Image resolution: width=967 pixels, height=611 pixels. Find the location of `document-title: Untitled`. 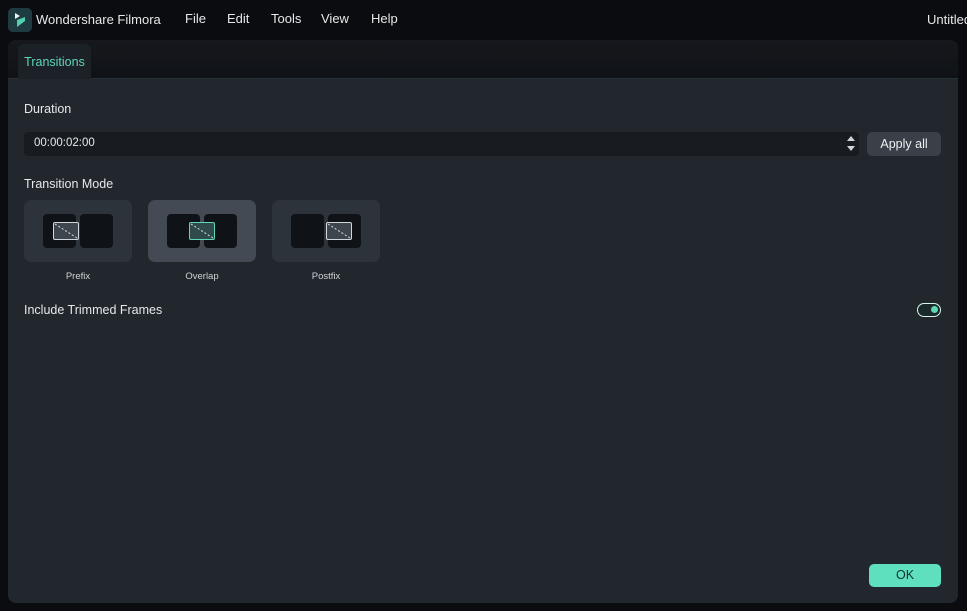

document-title: Untitled is located at coordinates (947, 19).